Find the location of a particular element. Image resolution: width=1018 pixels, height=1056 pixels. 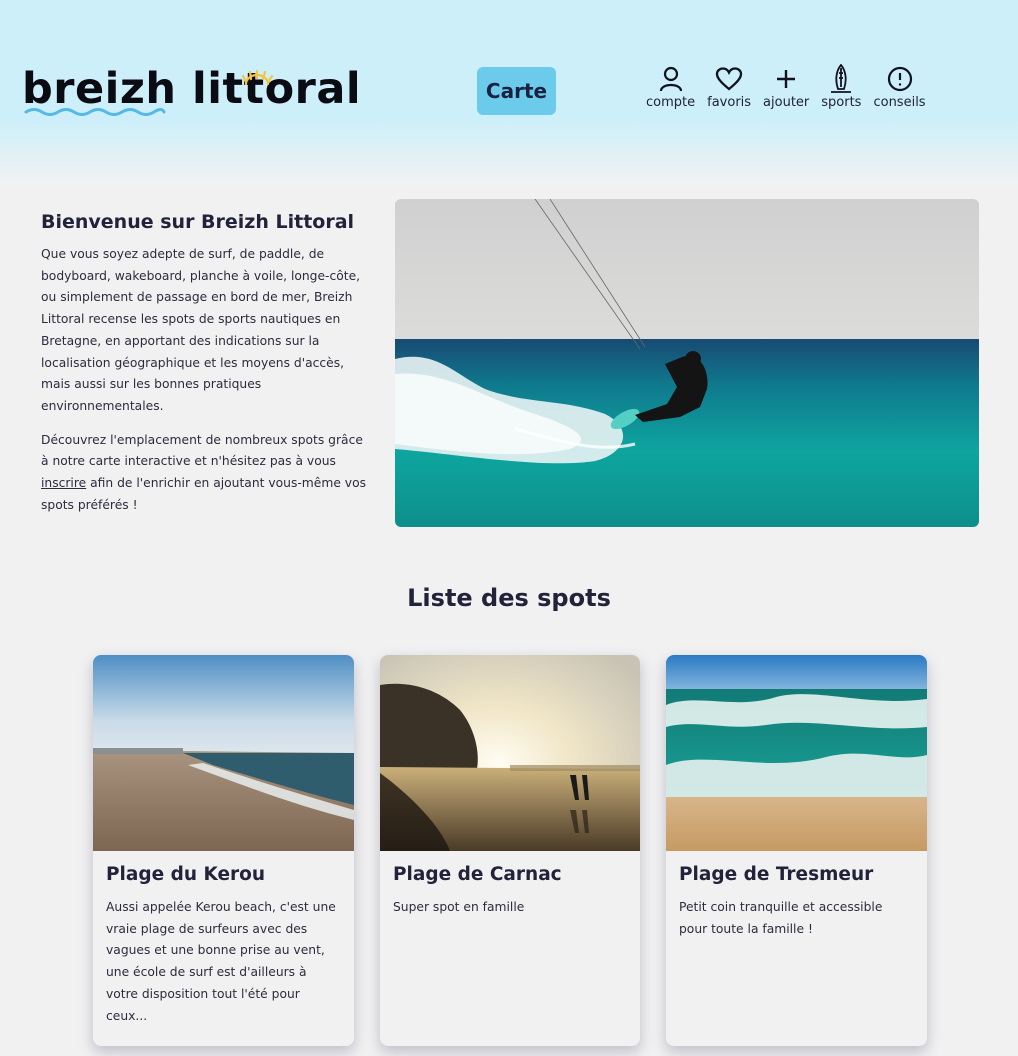

nav-item-sports: sports is located at coordinates (841, 90).